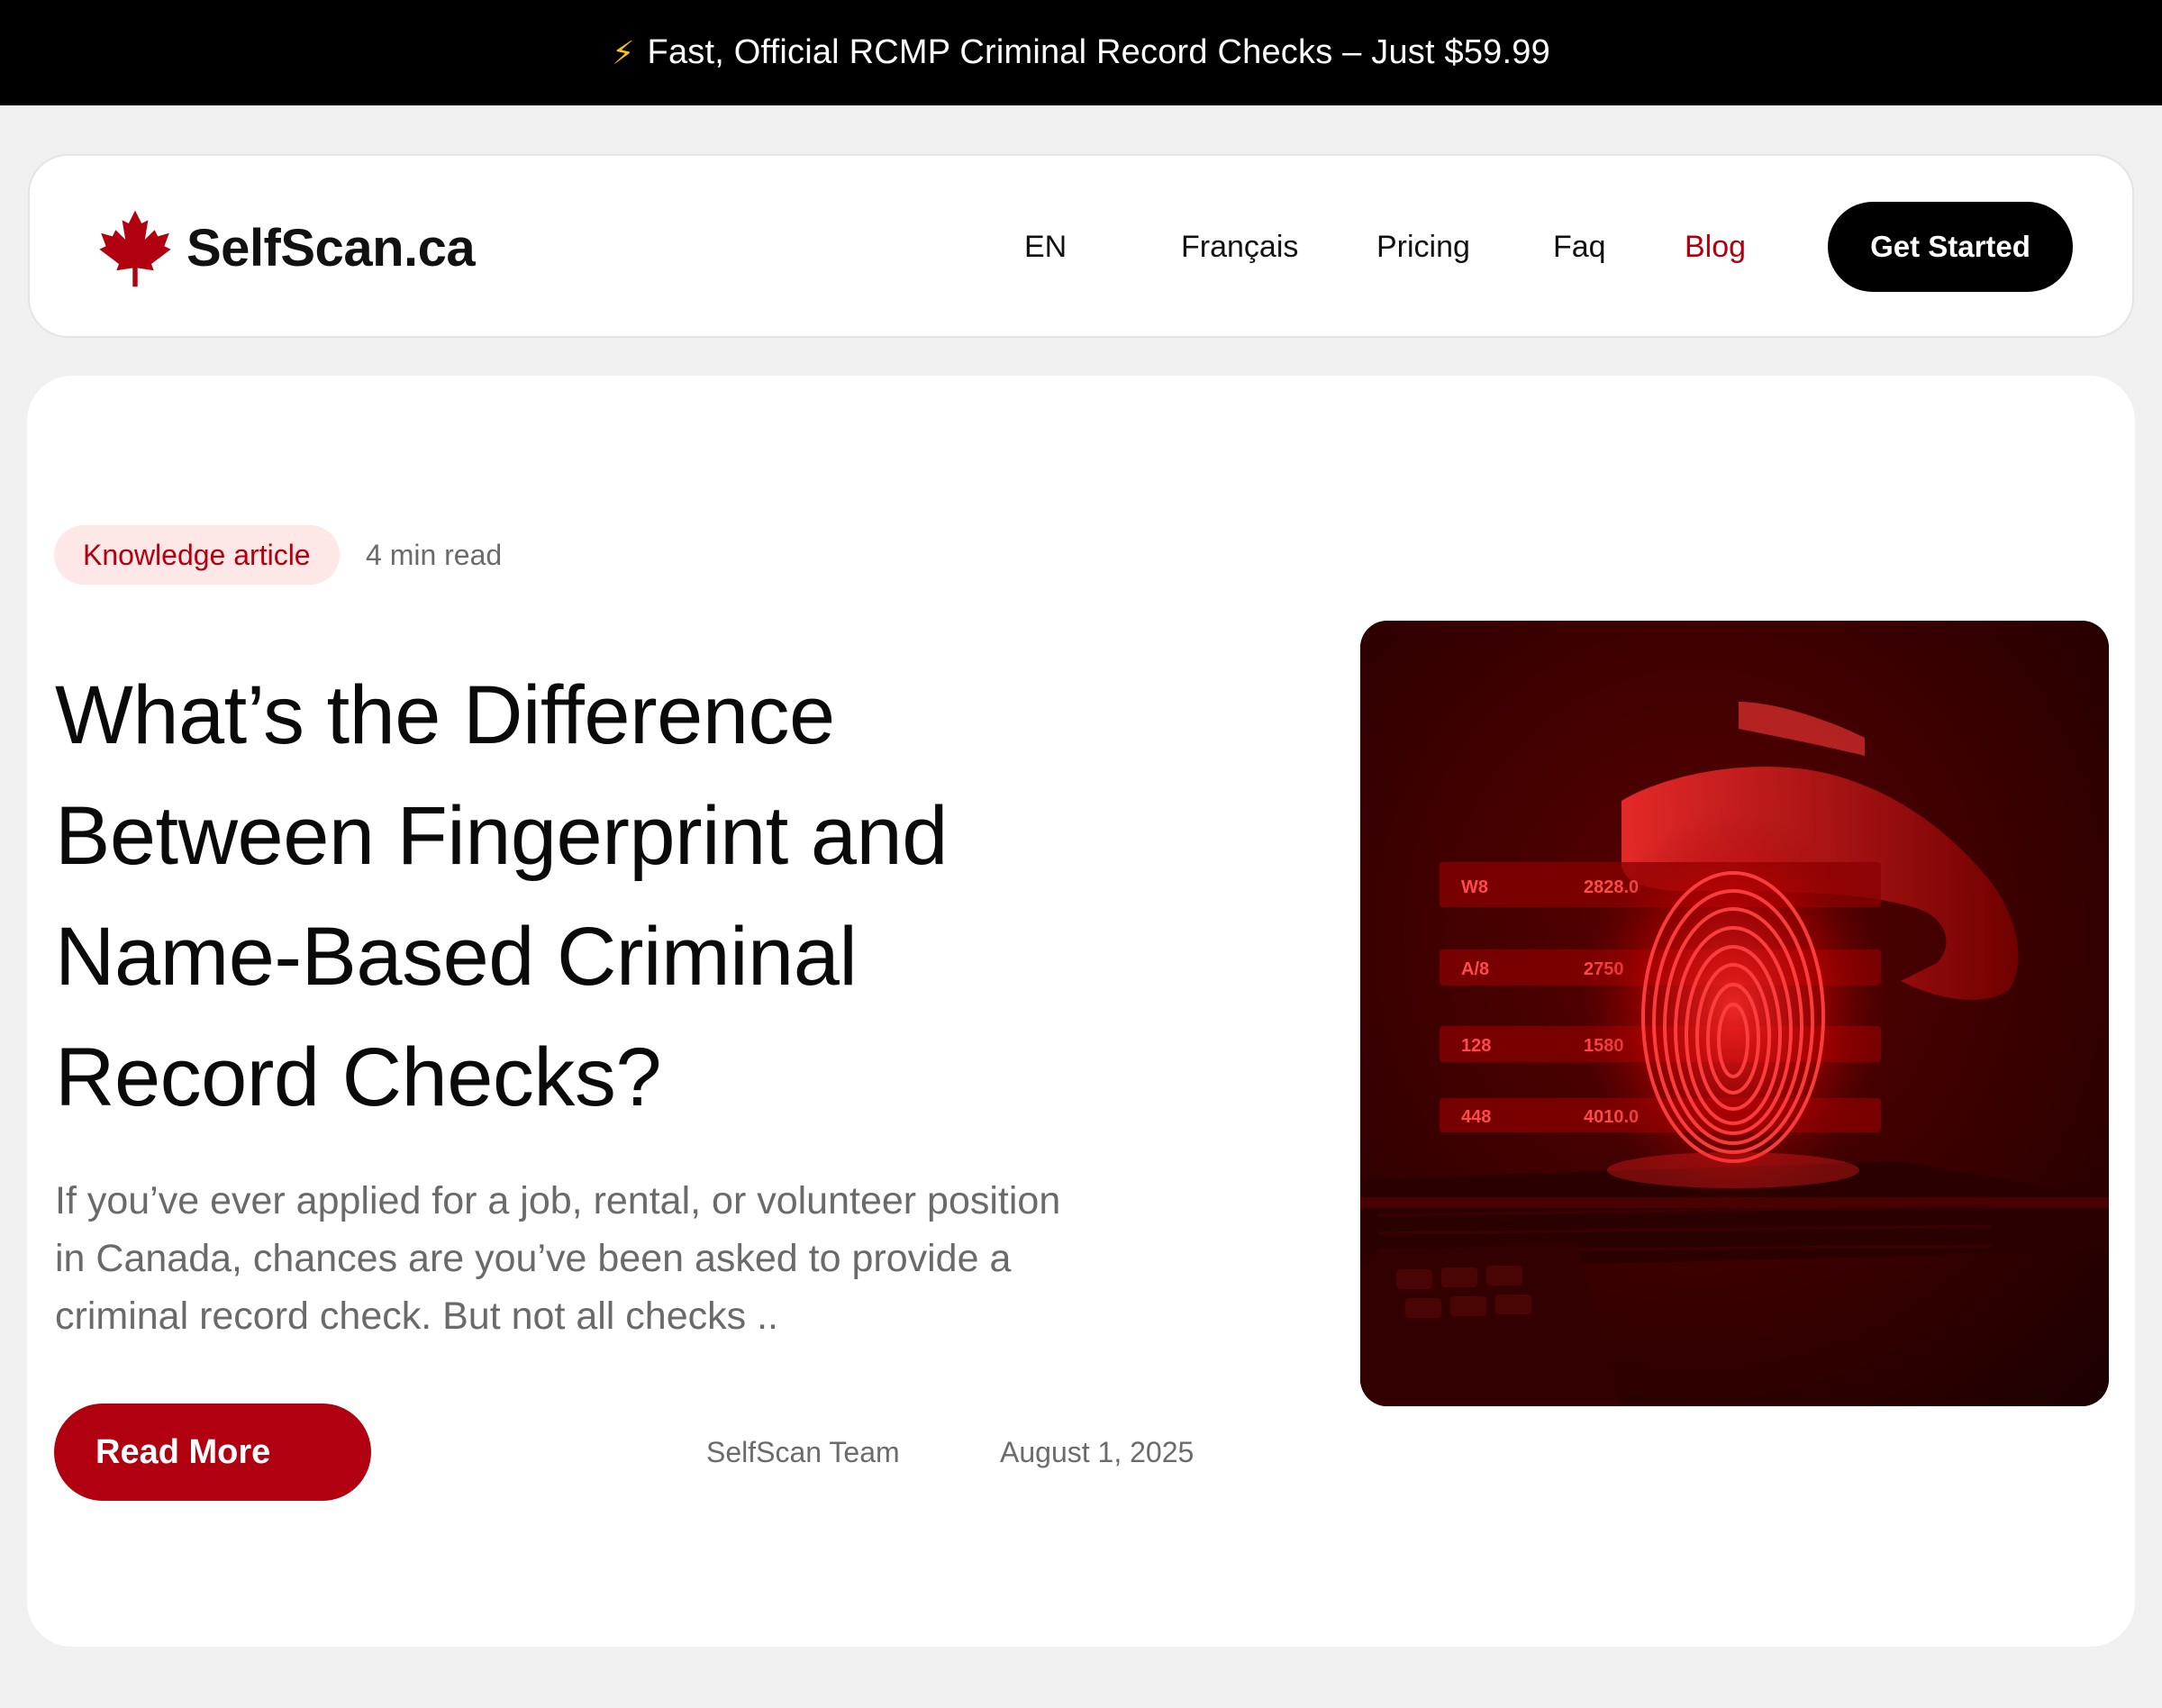  What do you see at coordinates (1579, 247) in the screenshot?
I see `nav-faq: Faq` at bounding box center [1579, 247].